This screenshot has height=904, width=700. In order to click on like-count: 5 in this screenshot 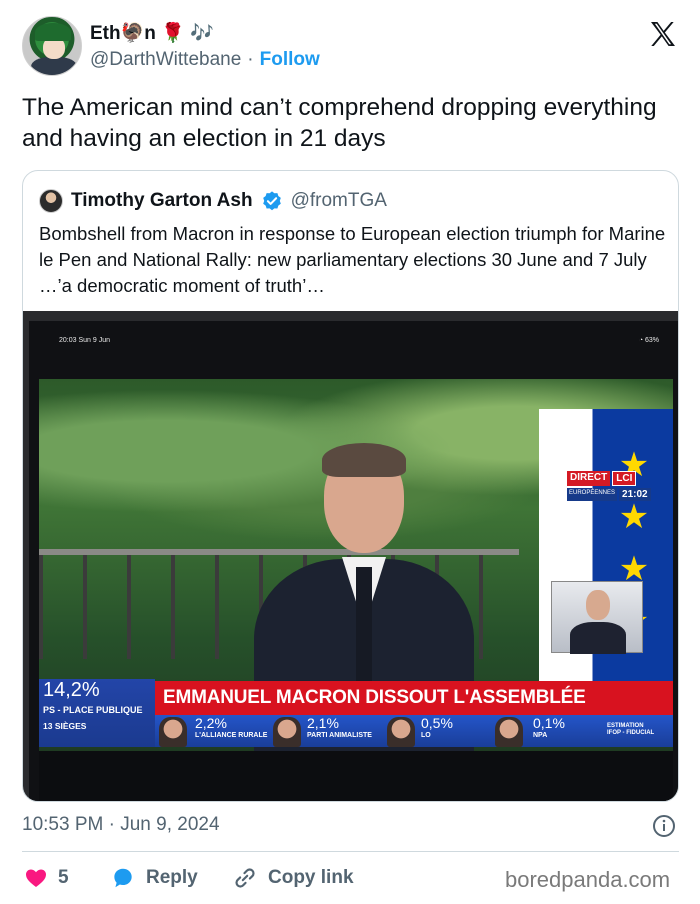, I will do `click(63, 877)`.